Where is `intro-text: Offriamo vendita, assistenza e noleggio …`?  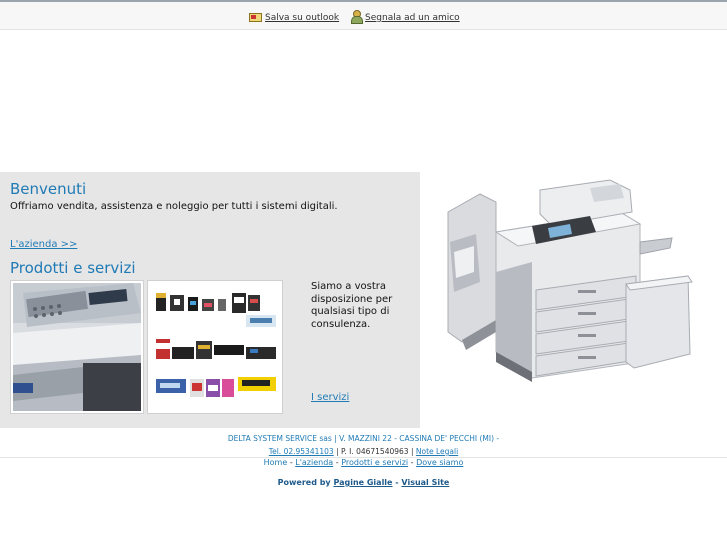
intro-text: Offriamo vendita, assistenza e noleggio … is located at coordinates (174, 206).